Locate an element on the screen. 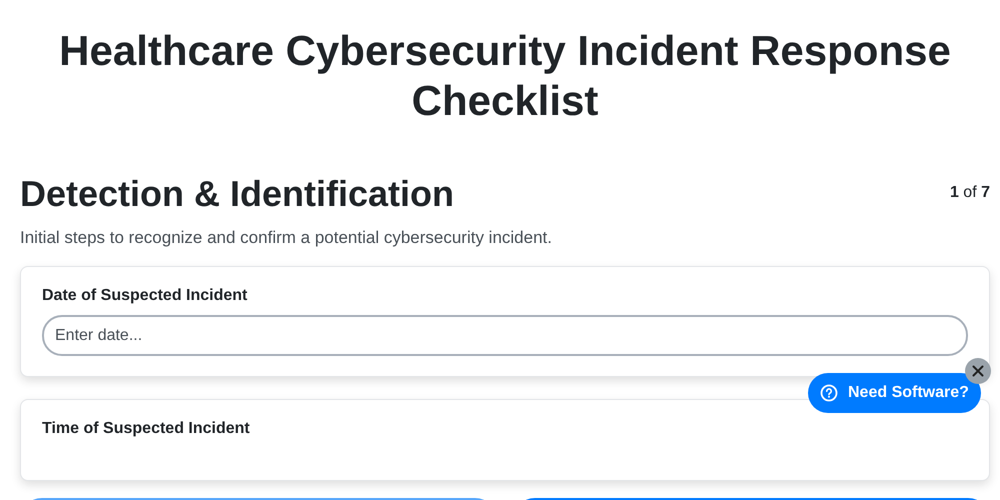 This screenshot has width=1000, height=500. question-label: Time of Suspected Incident is located at coordinates (146, 429).